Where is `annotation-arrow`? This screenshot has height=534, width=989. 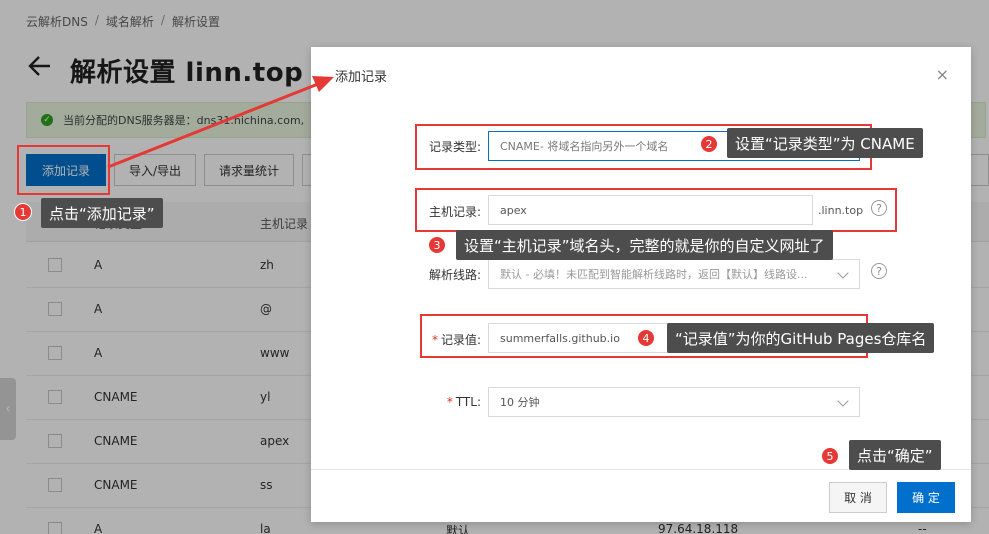 annotation-arrow is located at coordinates (220, 122).